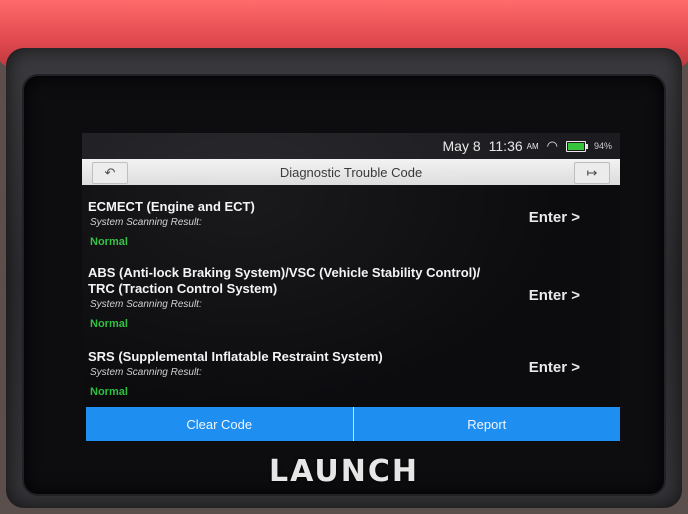  Describe the element at coordinates (220, 424) in the screenshot. I see `clear-code-button: Clear Code` at that location.